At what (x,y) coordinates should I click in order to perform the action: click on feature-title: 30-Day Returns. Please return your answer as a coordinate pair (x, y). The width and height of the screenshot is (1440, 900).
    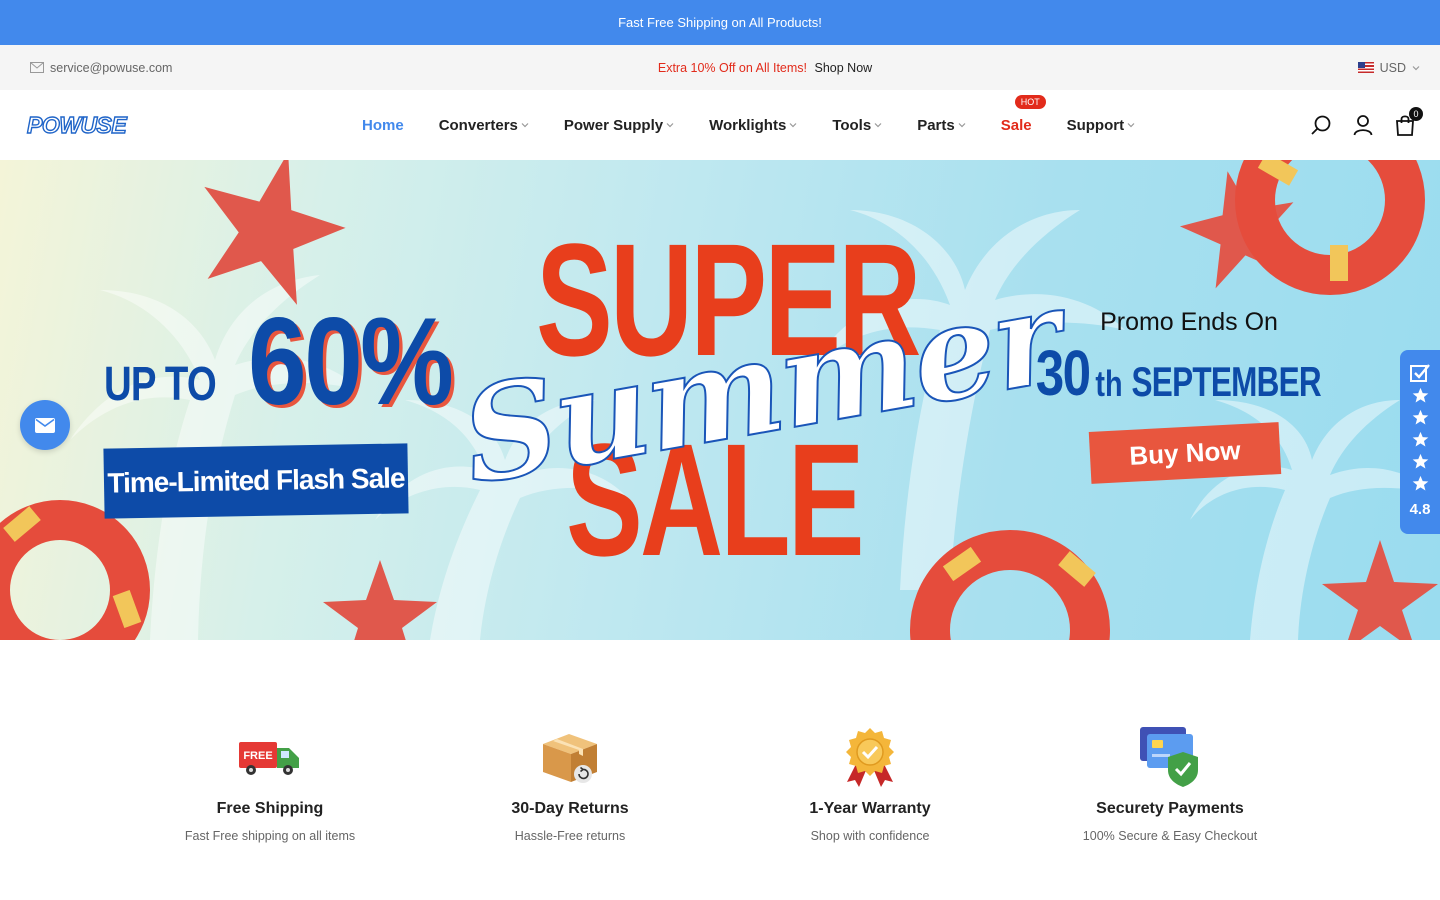
    Looking at the image, I should click on (570, 808).